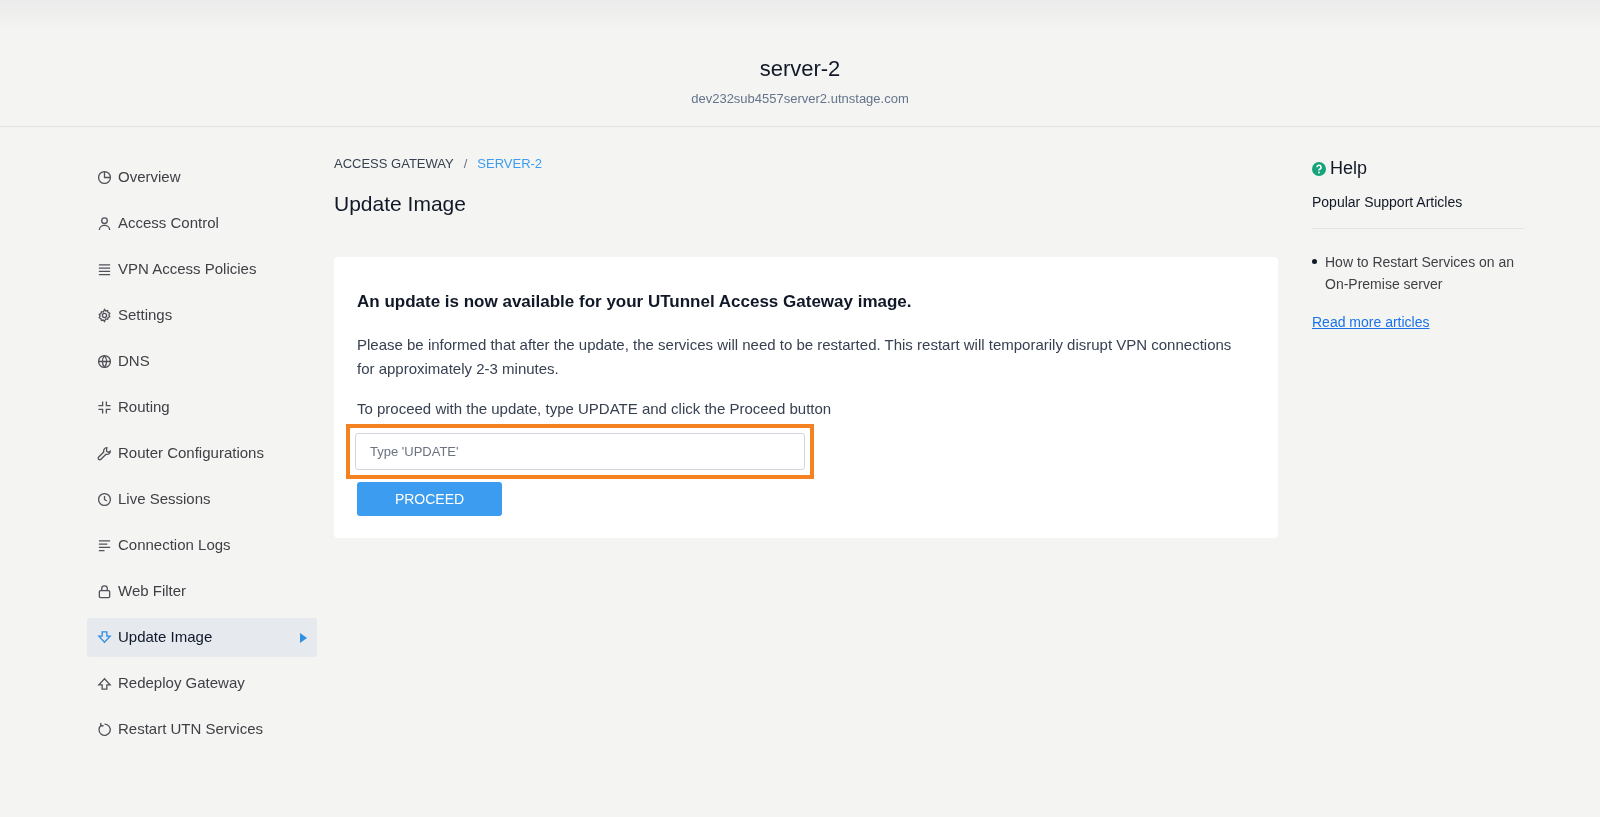  I want to click on sidebar-item: DNS, so click(202, 361).